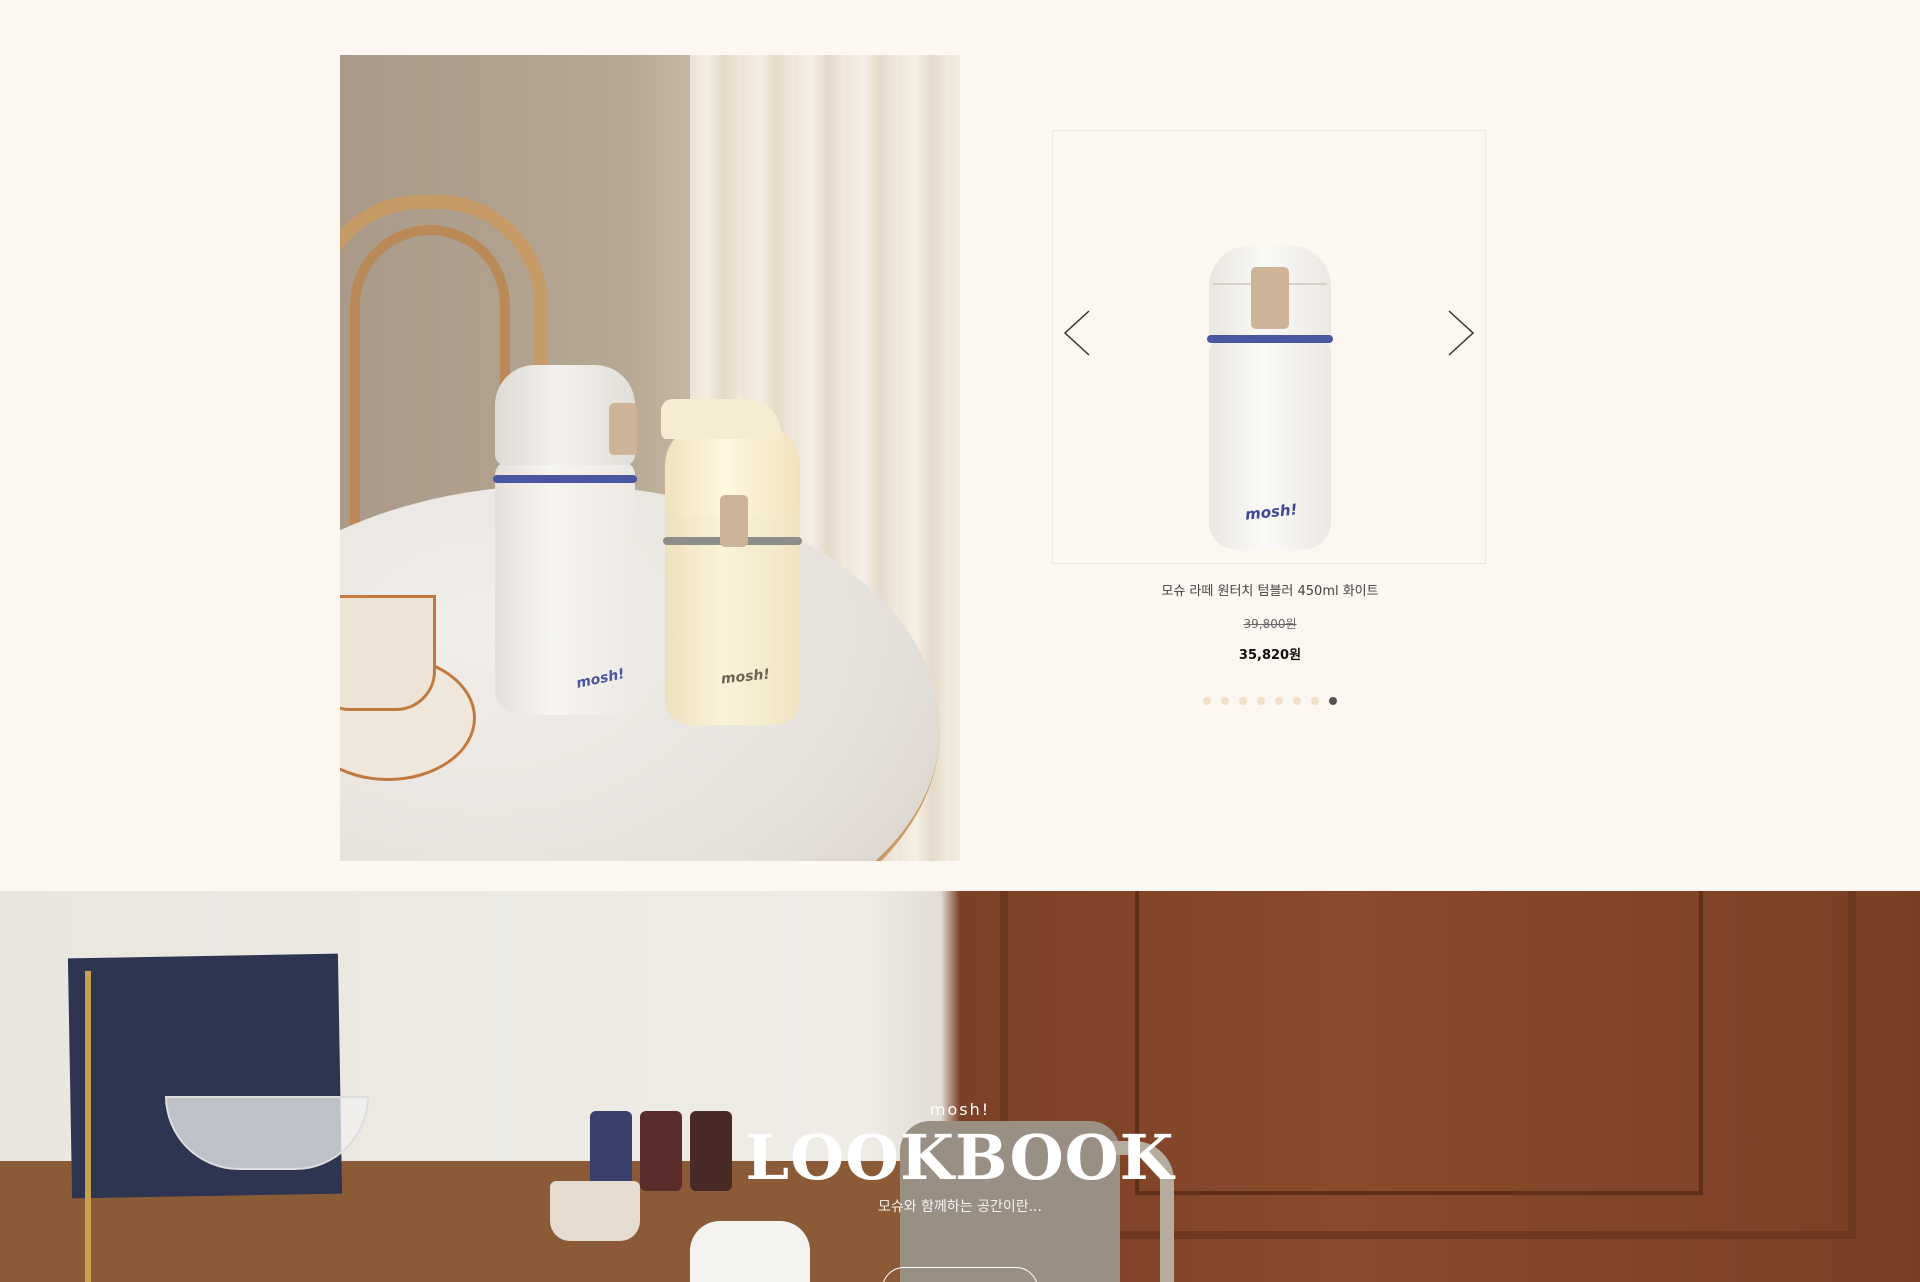 This screenshot has height=1282, width=1920. What do you see at coordinates (1461, 333) in the screenshot?
I see `chevron-right-icon` at bounding box center [1461, 333].